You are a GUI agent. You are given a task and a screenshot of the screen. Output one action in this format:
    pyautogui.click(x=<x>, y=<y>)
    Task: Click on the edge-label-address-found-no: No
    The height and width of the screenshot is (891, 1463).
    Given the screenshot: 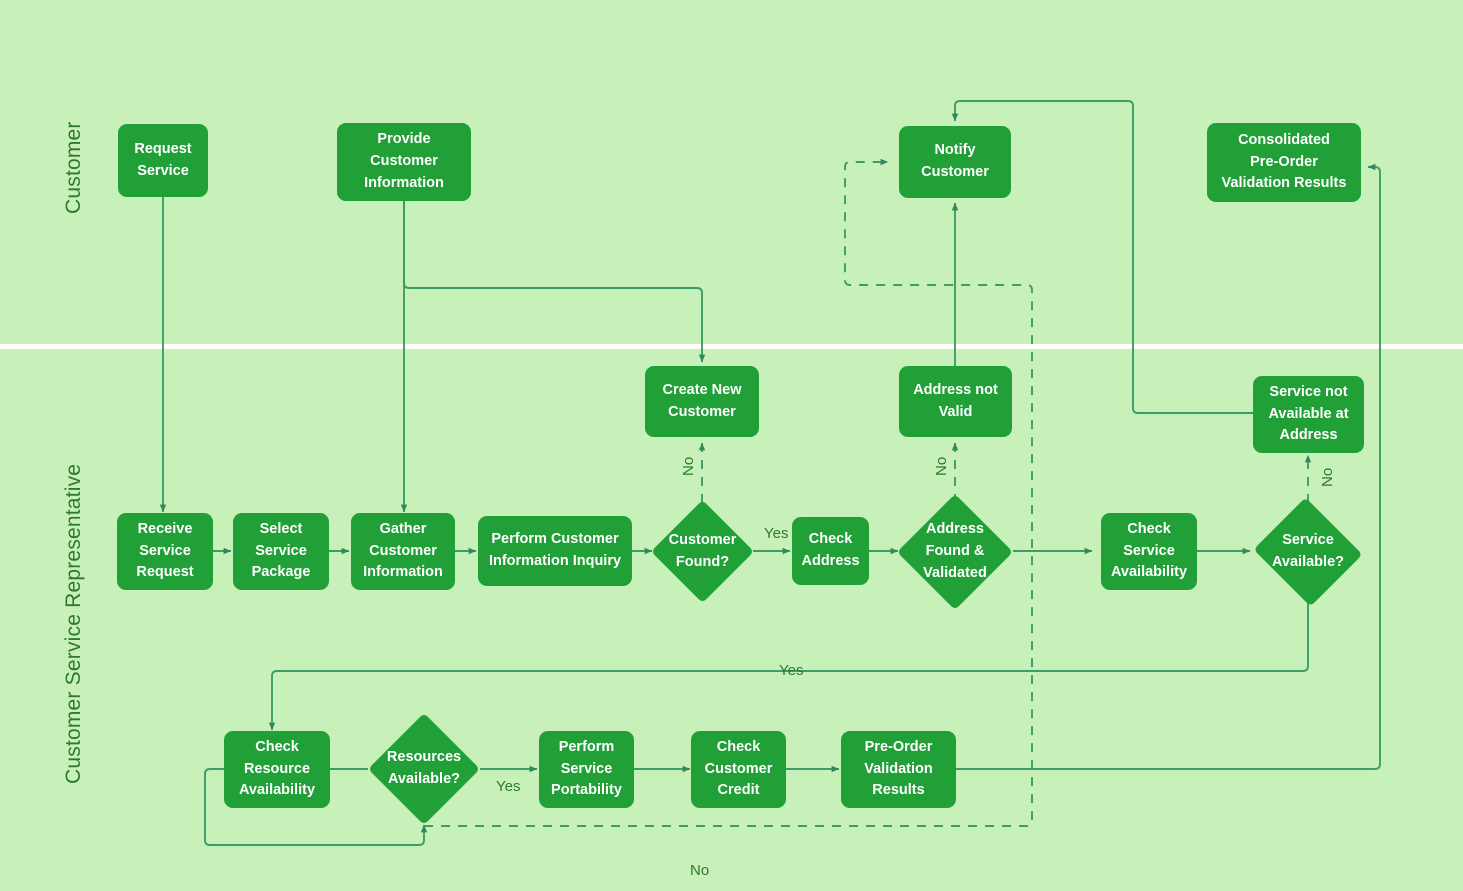 What is the action you would take?
    pyautogui.click(x=941, y=466)
    